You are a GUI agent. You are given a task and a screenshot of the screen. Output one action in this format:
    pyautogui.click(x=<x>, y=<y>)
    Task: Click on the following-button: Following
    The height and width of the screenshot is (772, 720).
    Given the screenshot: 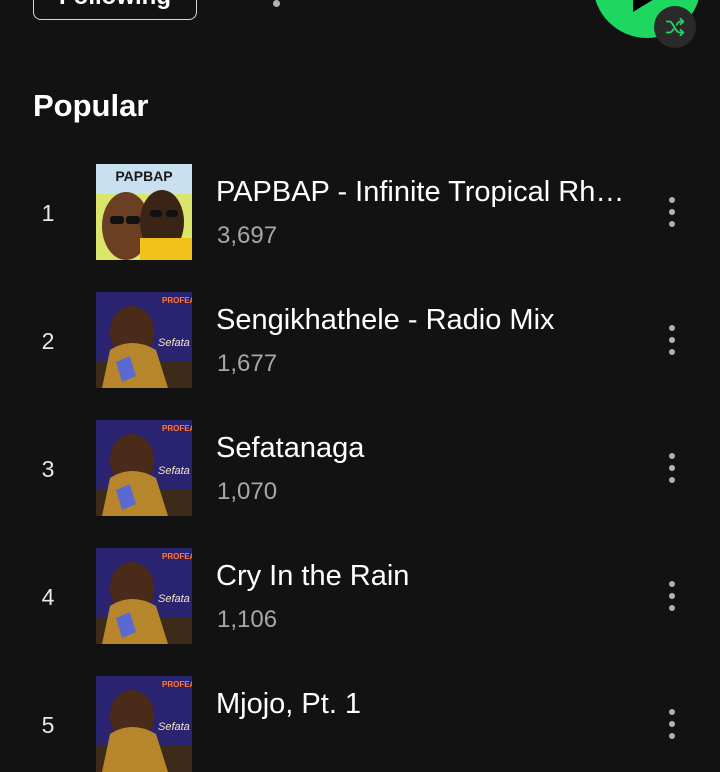 What is the action you would take?
    pyautogui.click(x=115, y=10)
    